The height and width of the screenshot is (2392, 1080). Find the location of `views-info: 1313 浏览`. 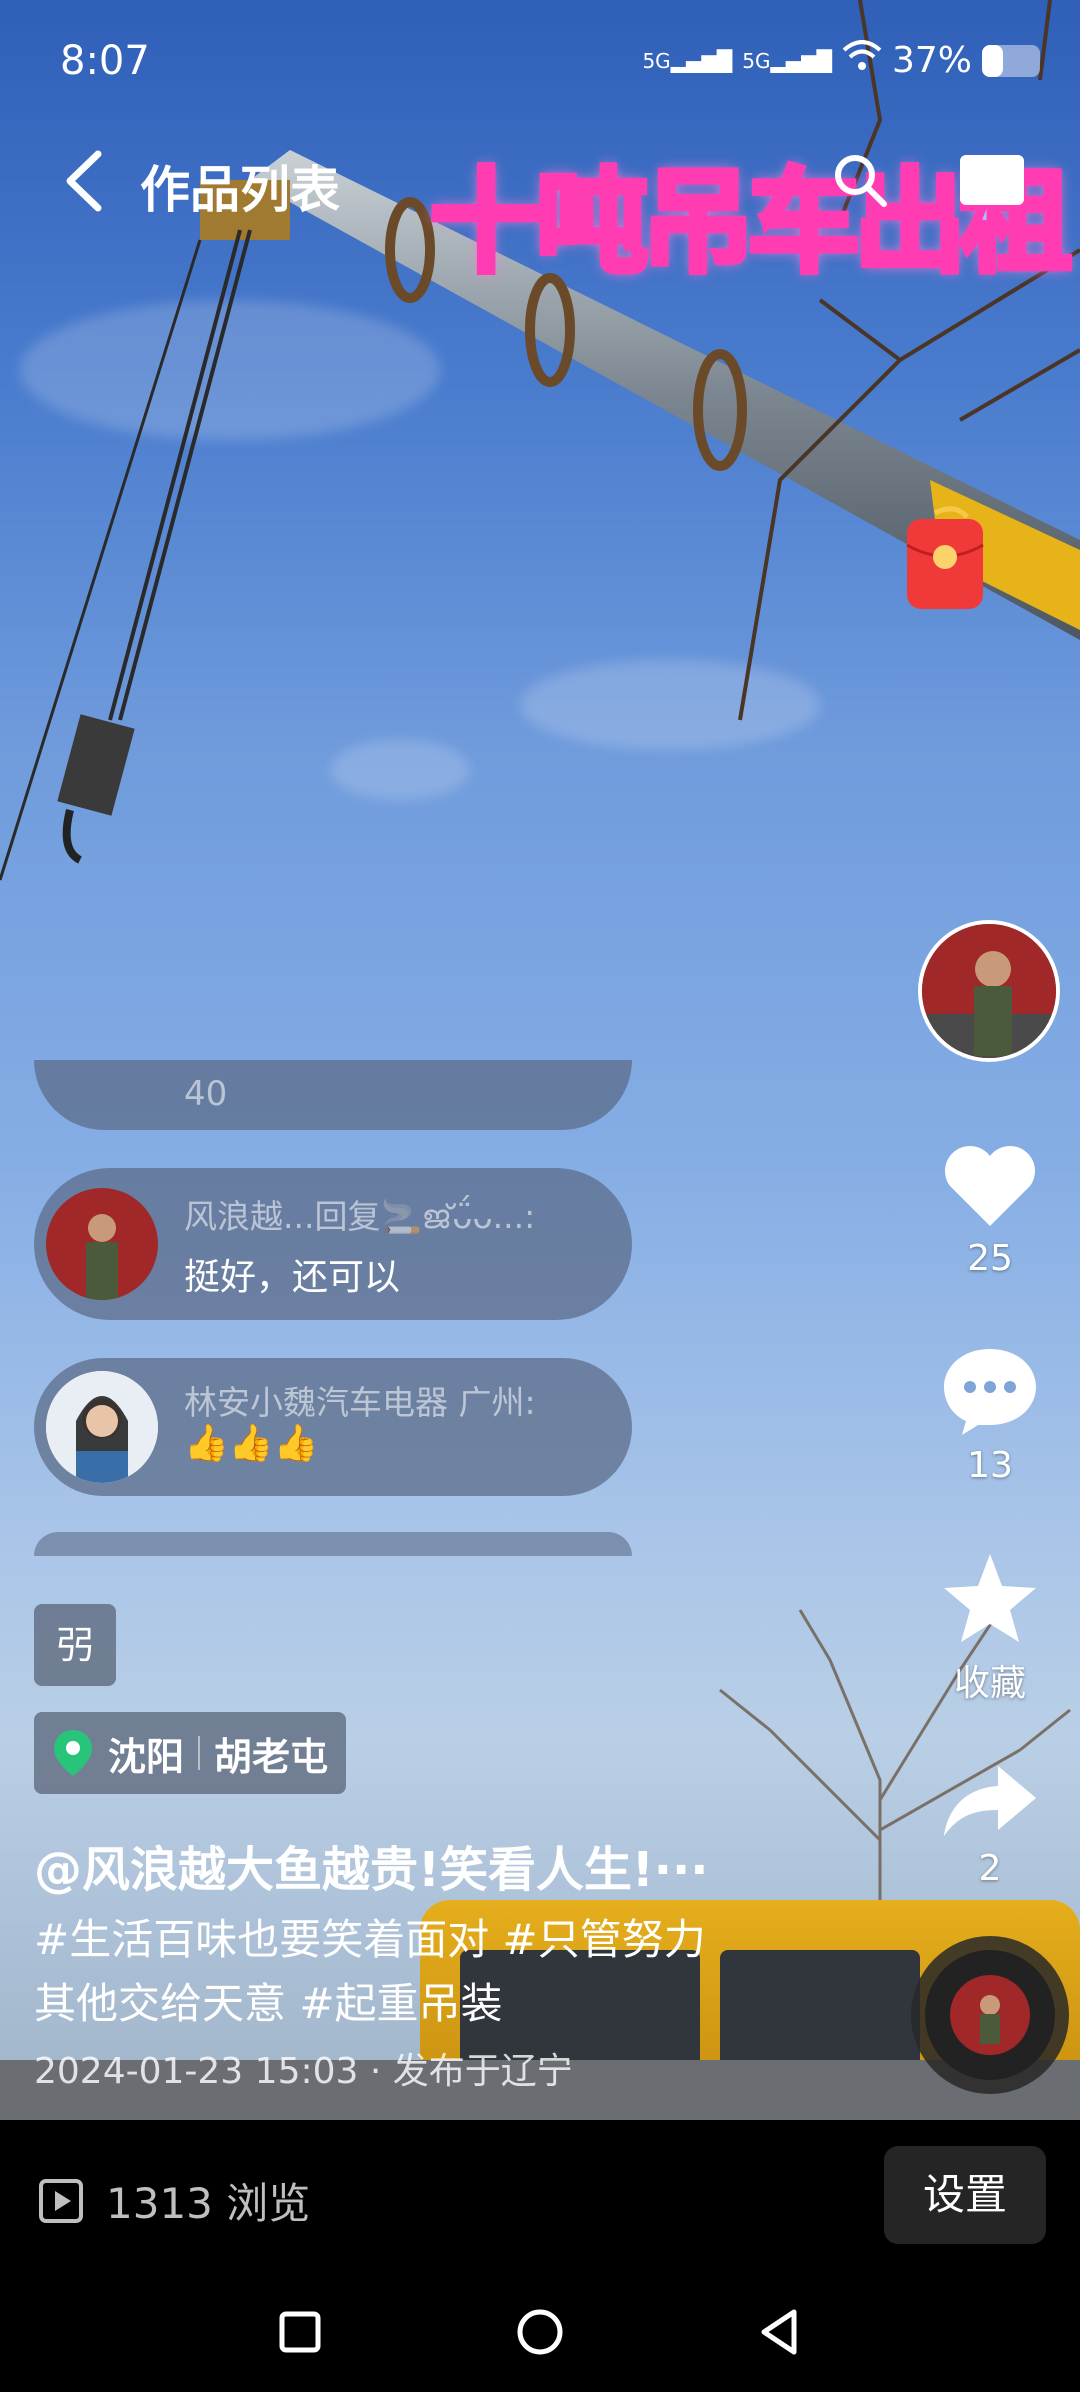

views-info: 1313 浏览 is located at coordinates (174, 2200).